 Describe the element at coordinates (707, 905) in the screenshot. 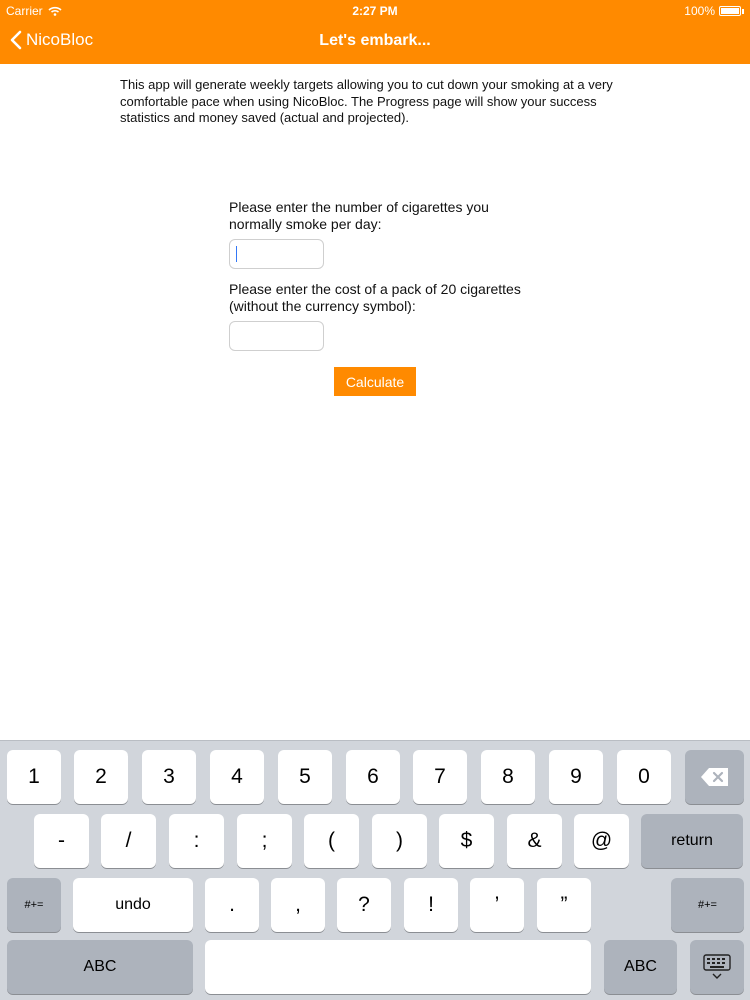

I see `more-symbols-key-right: #+=` at that location.